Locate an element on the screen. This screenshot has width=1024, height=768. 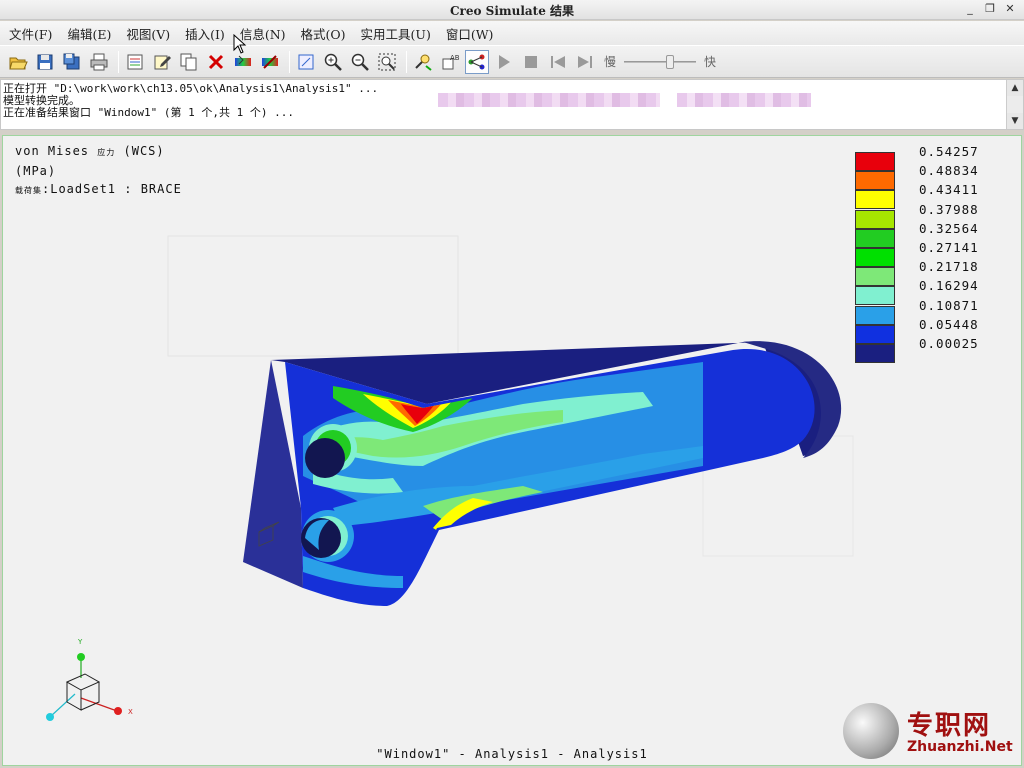
logo-cn-text: 专职网 is located at coordinates (949, 726).